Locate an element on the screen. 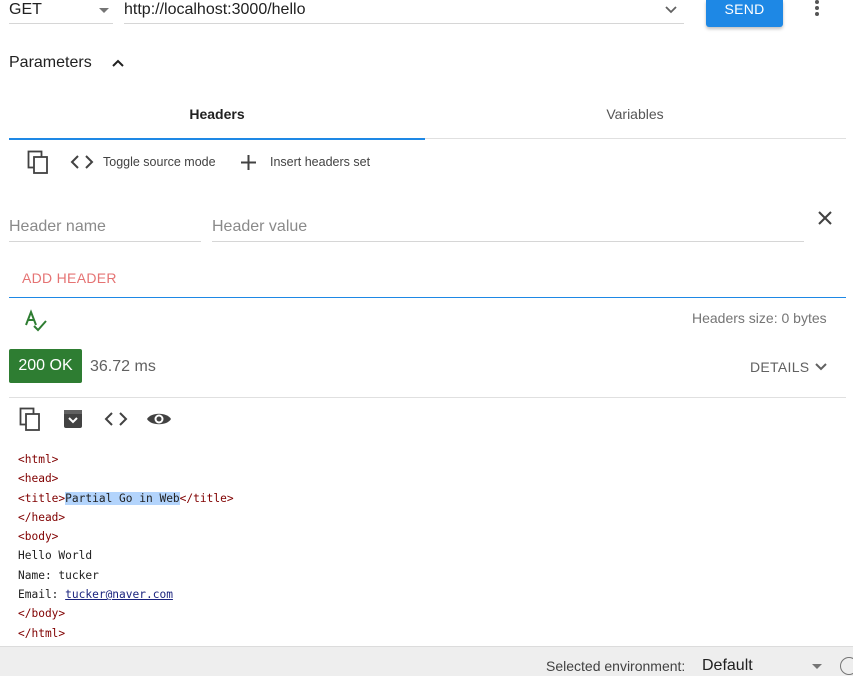 The width and height of the screenshot is (853, 676). code-line: <title> is located at coordinates (42, 498).